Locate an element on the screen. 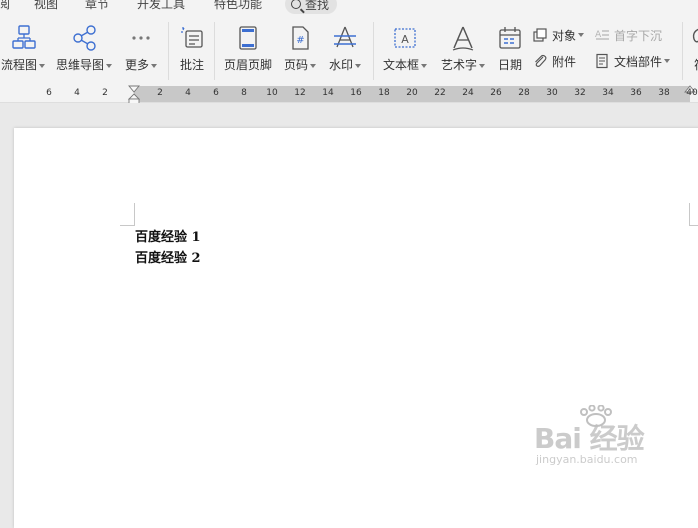 This screenshot has width=698, height=528. symbol-label: 符 is located at coordinates (693, 65).